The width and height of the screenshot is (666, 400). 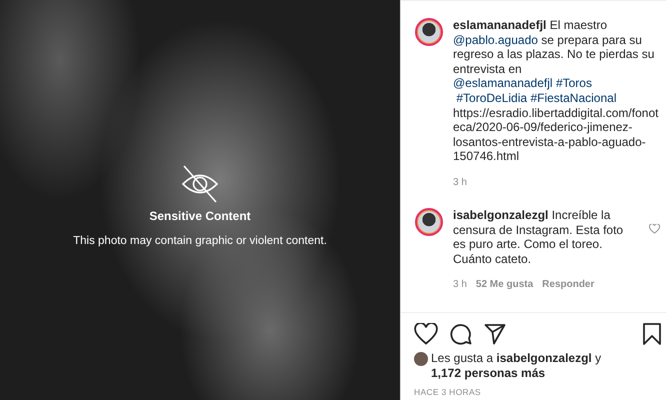 What do you see at coordinates (574, 83) in the screenshot?
I see `tag-link: #Toros` at bounding box center [574, 83].